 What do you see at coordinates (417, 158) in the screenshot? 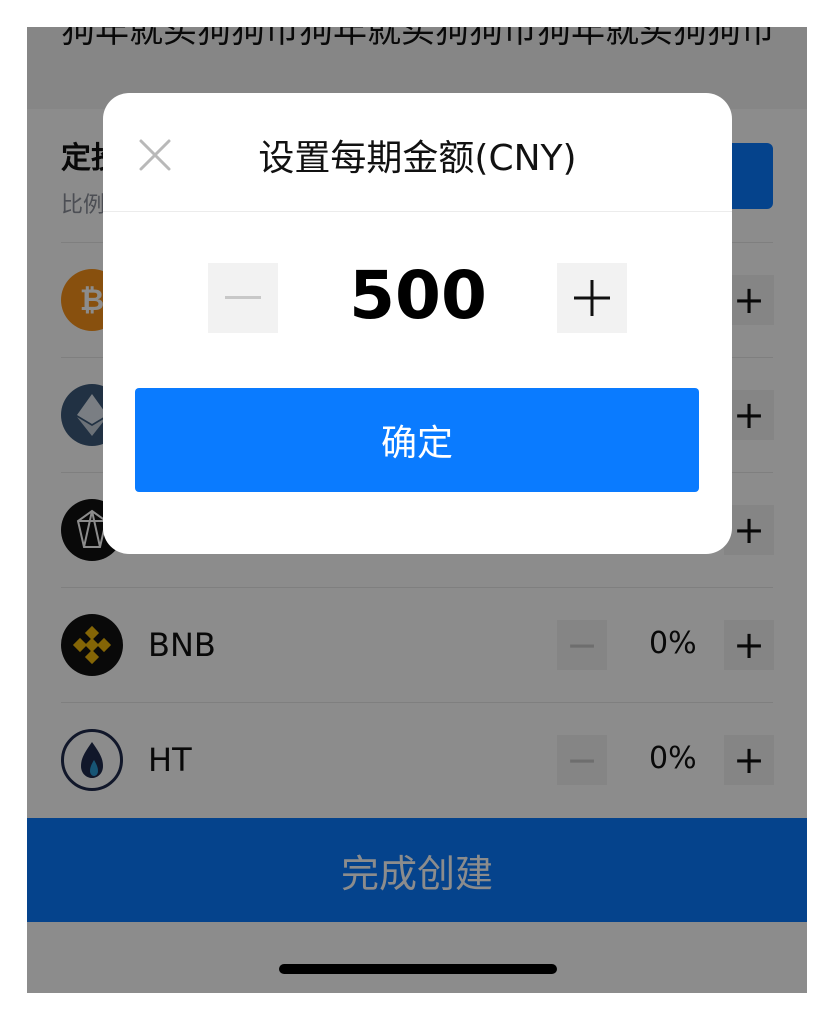
I see `modal-title: 设置每期金额(CNY)` at bounding box center [417, 158].